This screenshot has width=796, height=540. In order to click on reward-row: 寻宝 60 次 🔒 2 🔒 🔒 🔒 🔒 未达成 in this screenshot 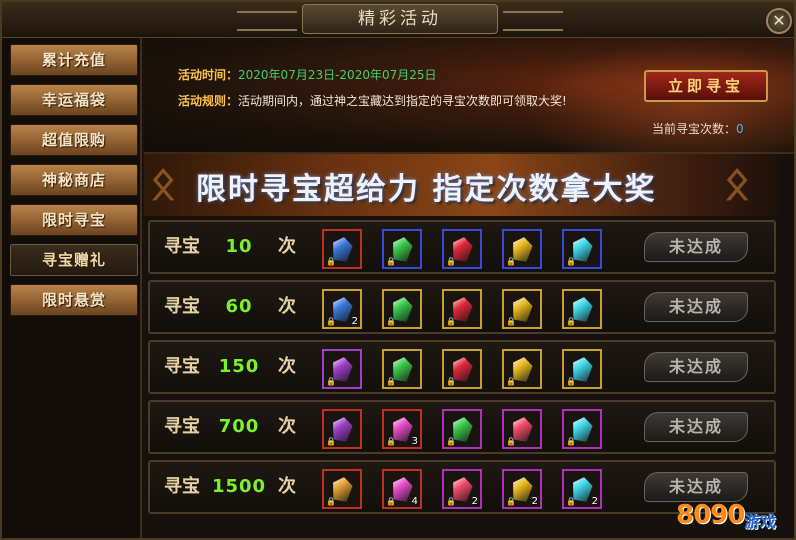, I will do `click(462, 307)`.